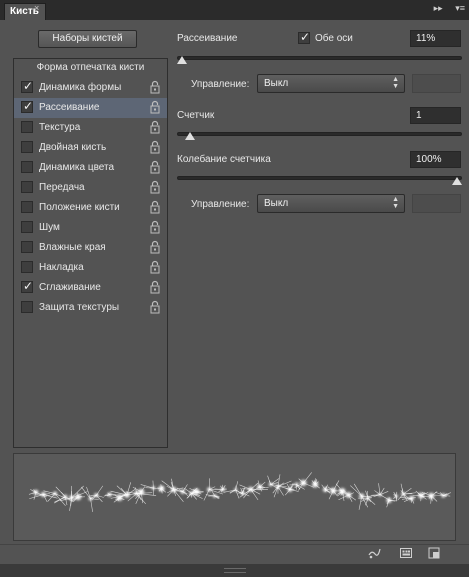  What do you see at coordinates (406, 553) in the screenshot?
I see `brush-grid-icon` at bounding box center [406, 553].